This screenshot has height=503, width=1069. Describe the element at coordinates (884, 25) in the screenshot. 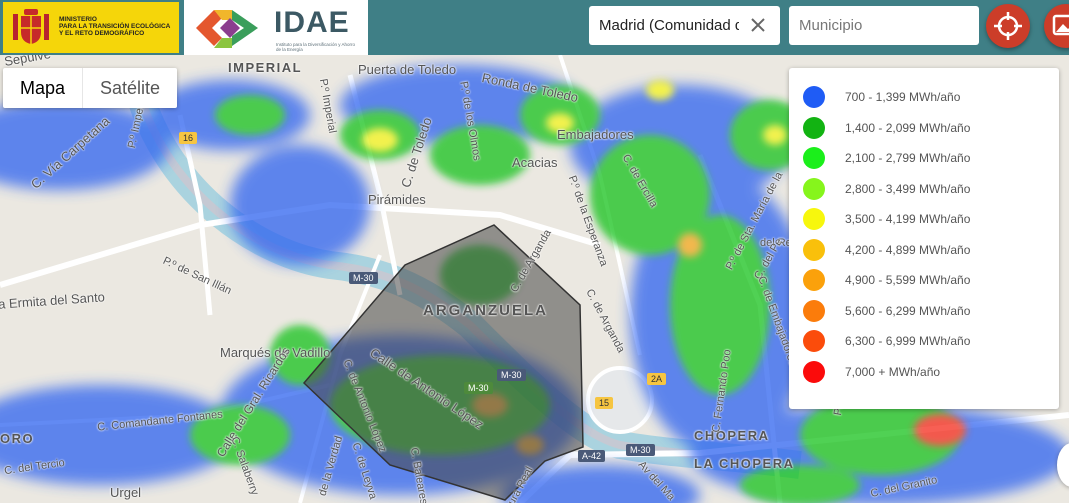

I see `municipio-input` at that location.